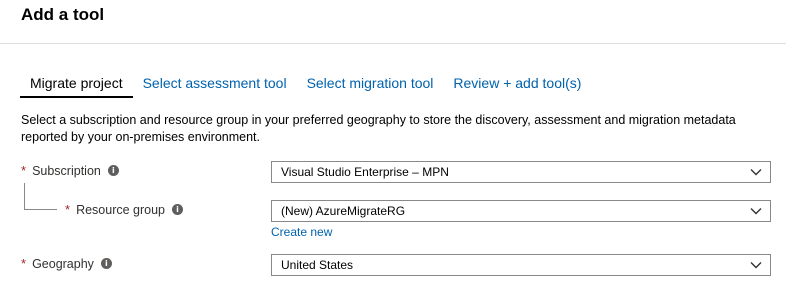 This screenshot has height=290, width=786. I want to click on page-title: Add a tool, so click(63, 14).